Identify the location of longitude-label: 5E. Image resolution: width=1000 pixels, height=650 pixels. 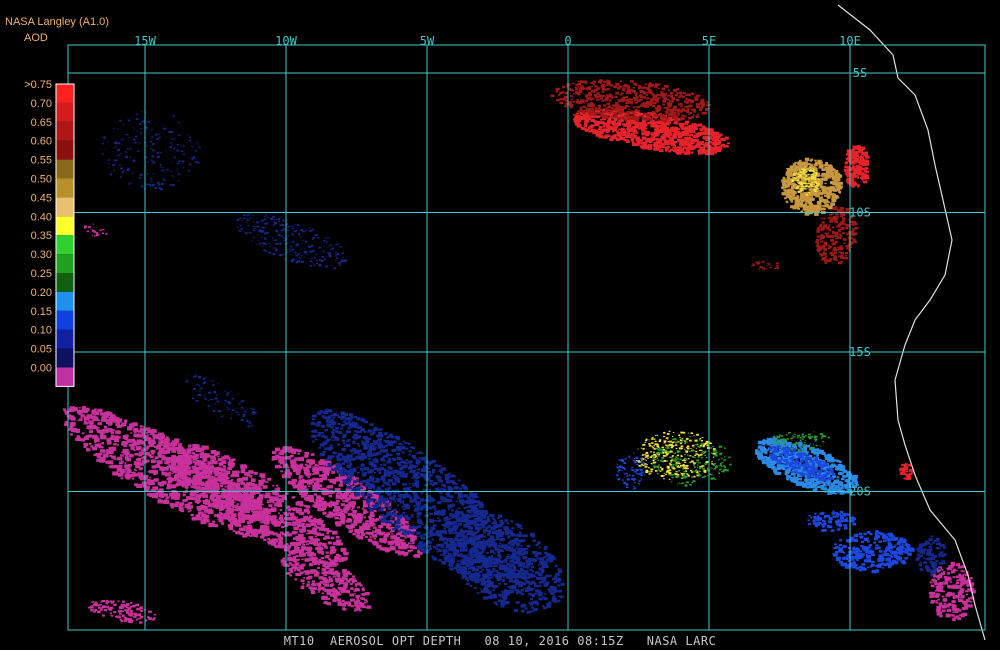
(709, 41).